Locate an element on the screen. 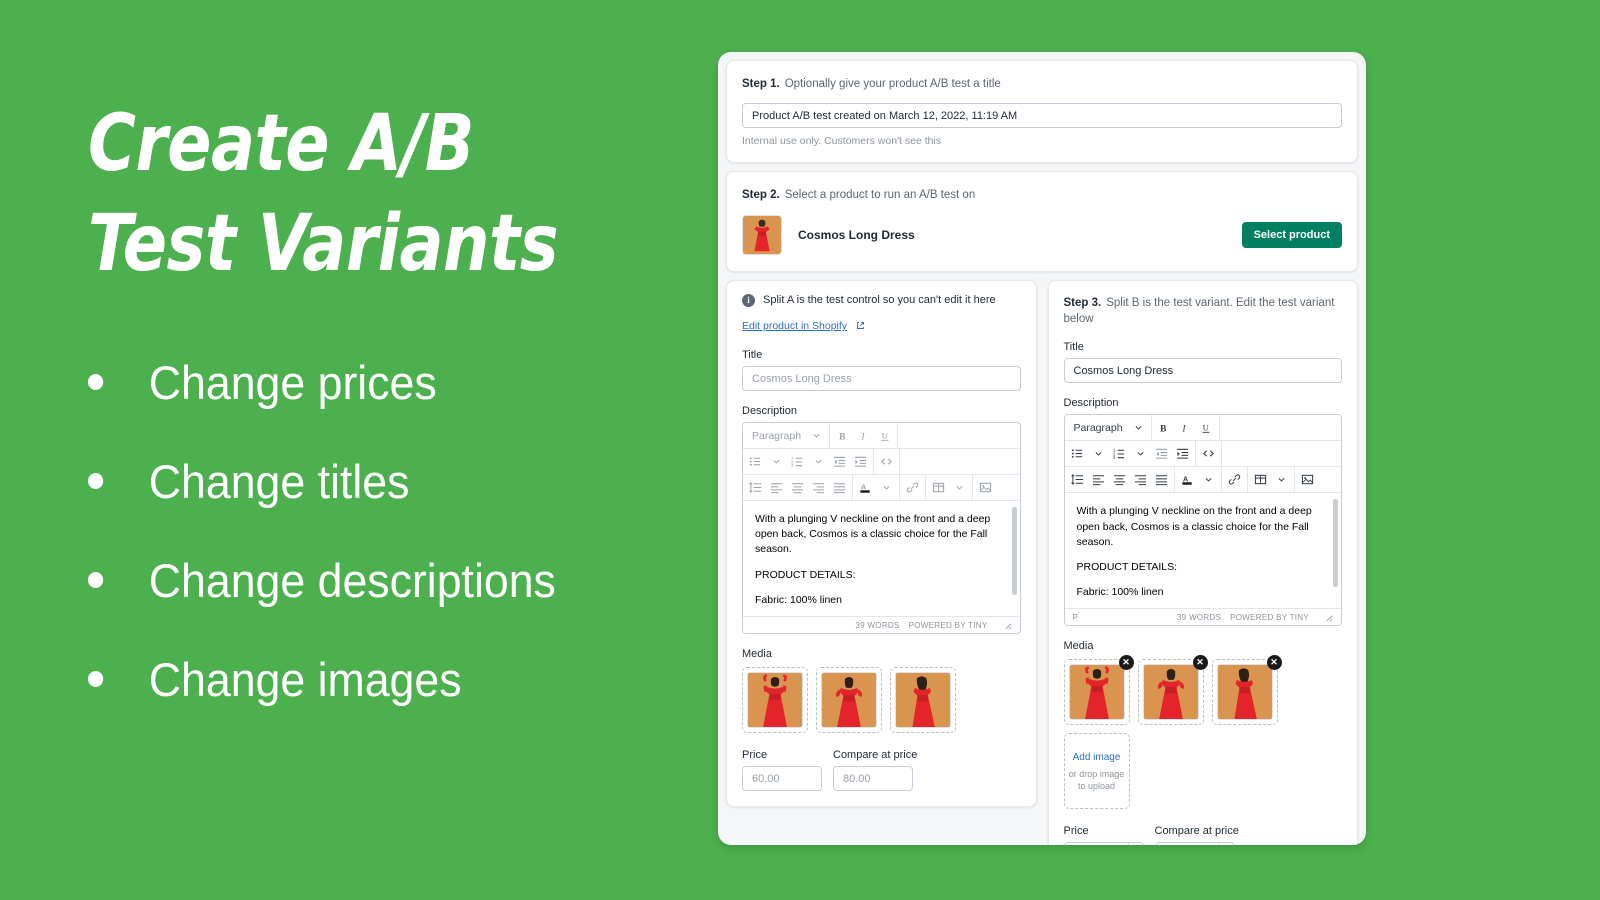 The height and width of the screenshot is (900, 1600). link-group is located at coordinates (913, 488).